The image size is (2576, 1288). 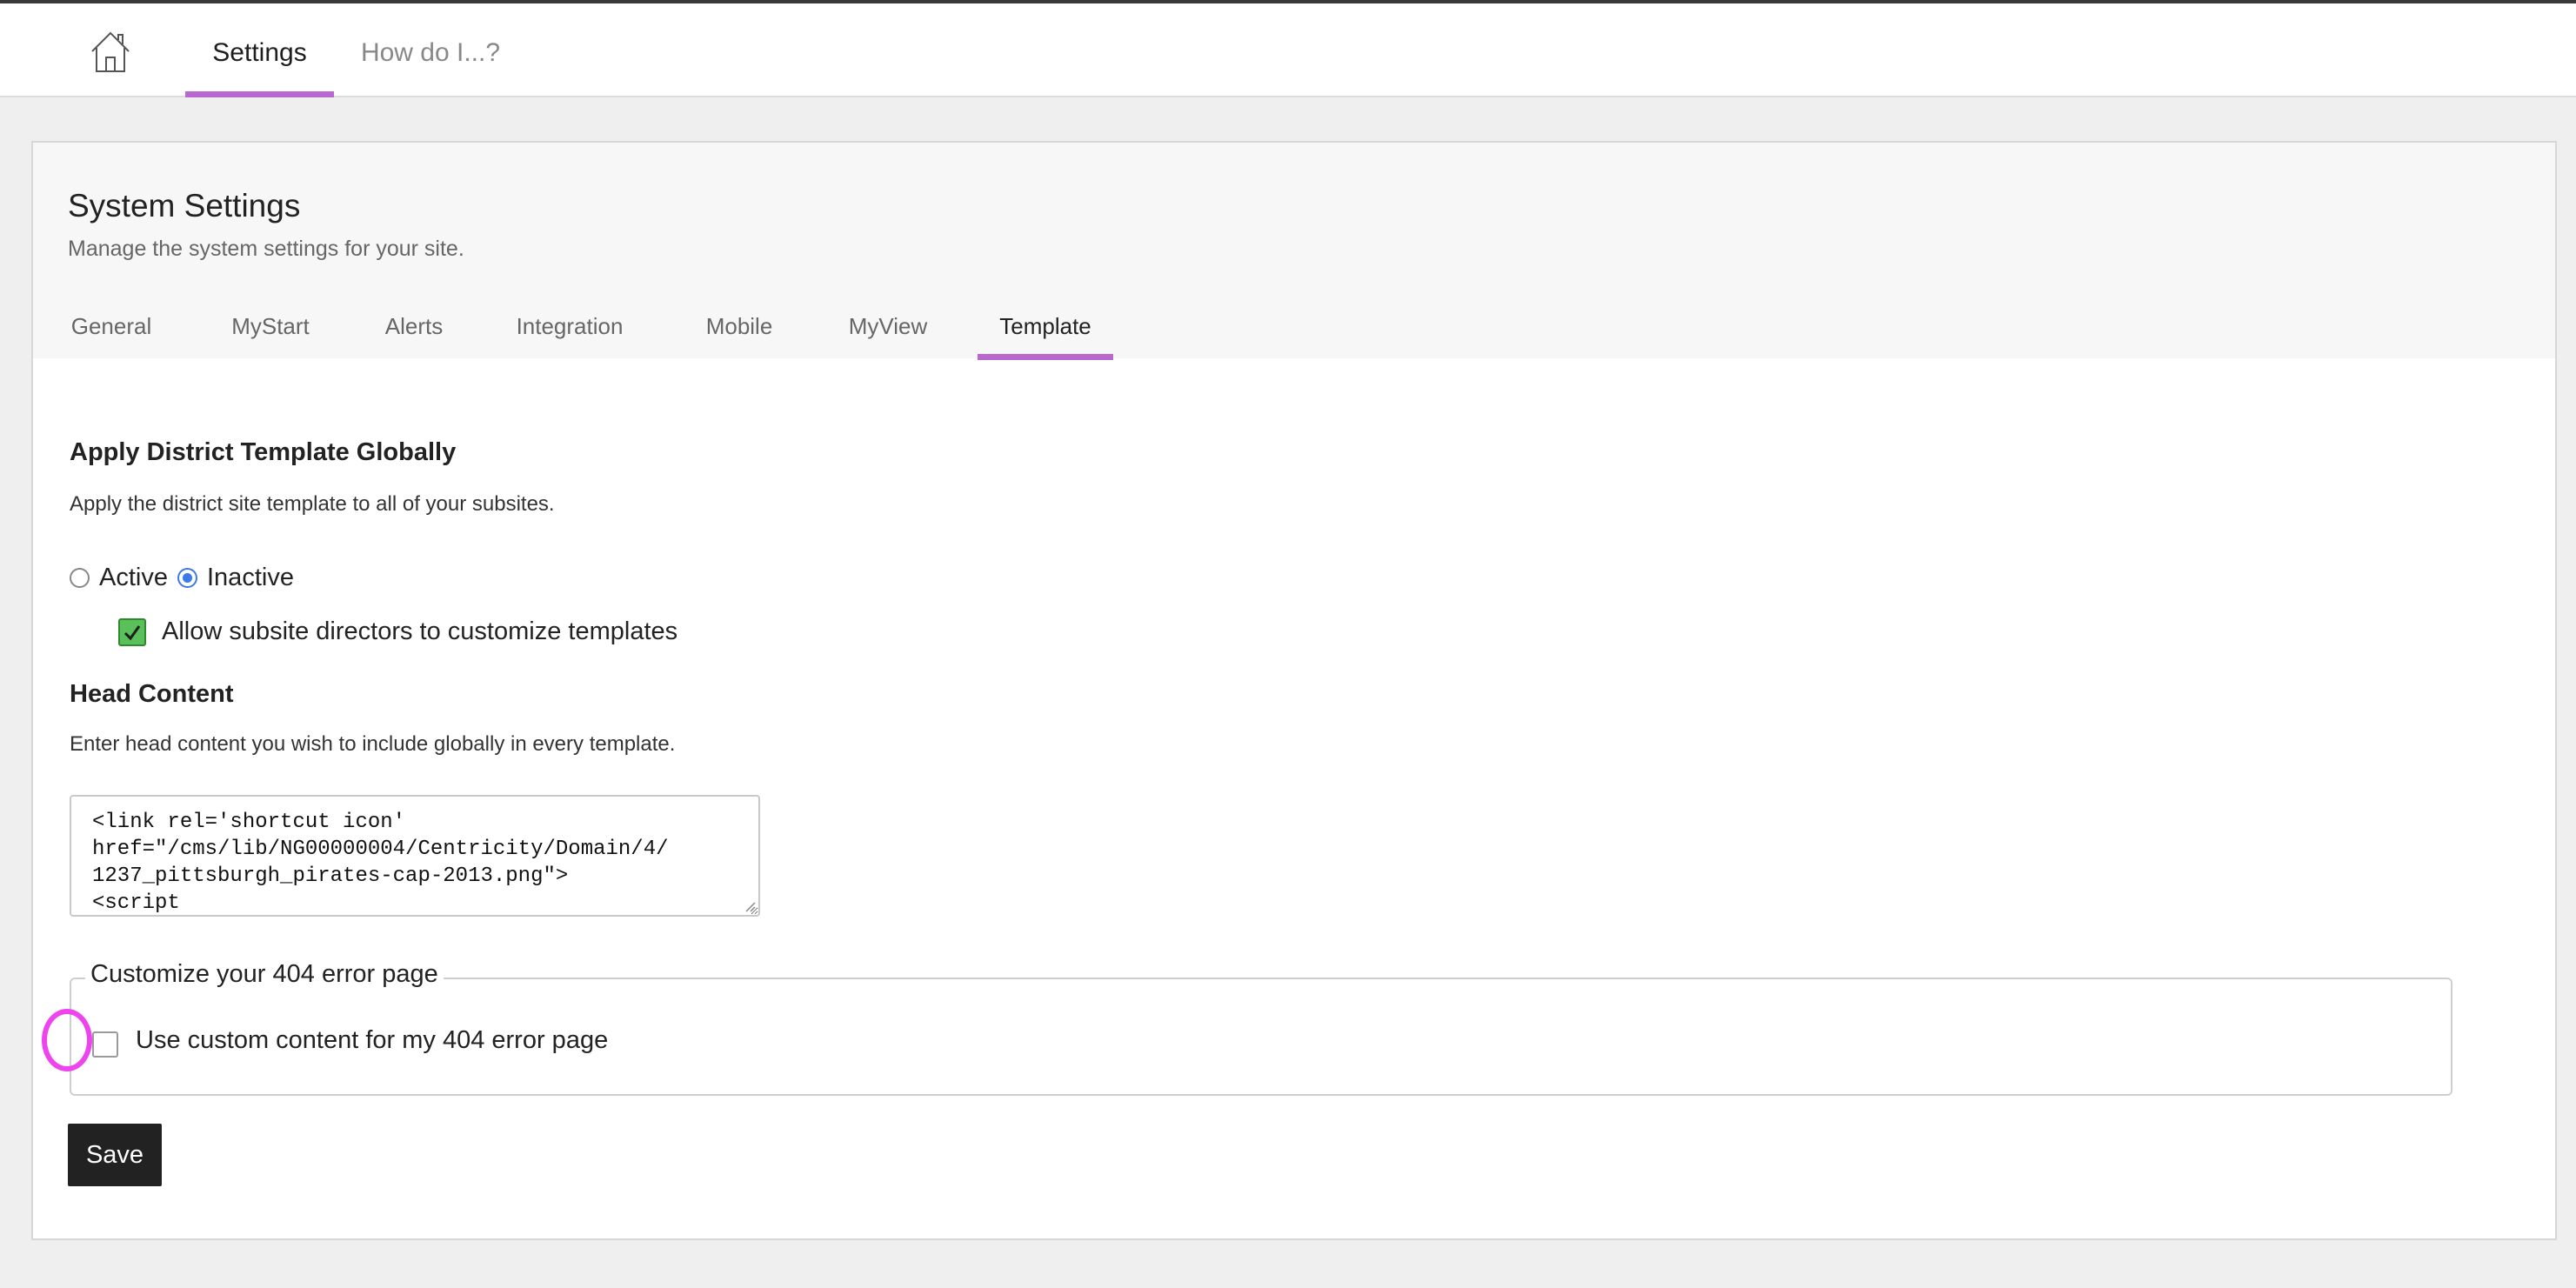 I want to click on tab-alerts: Alerts, so click(x=414, y=330).